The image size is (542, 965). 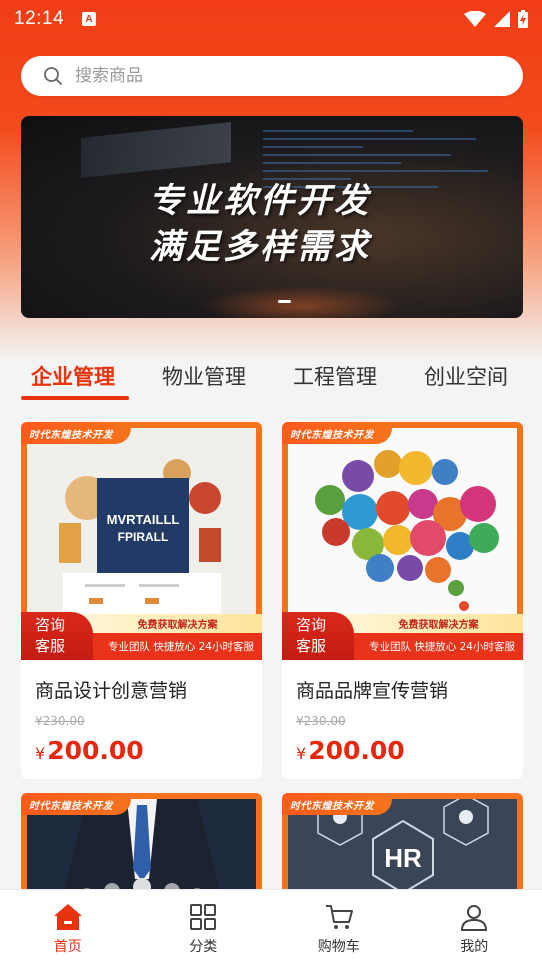 What do you see at coordinates (466, 376) in the screenshot?
I see `tab-startup-space: 创业空间` at bounding box center [466, 376].